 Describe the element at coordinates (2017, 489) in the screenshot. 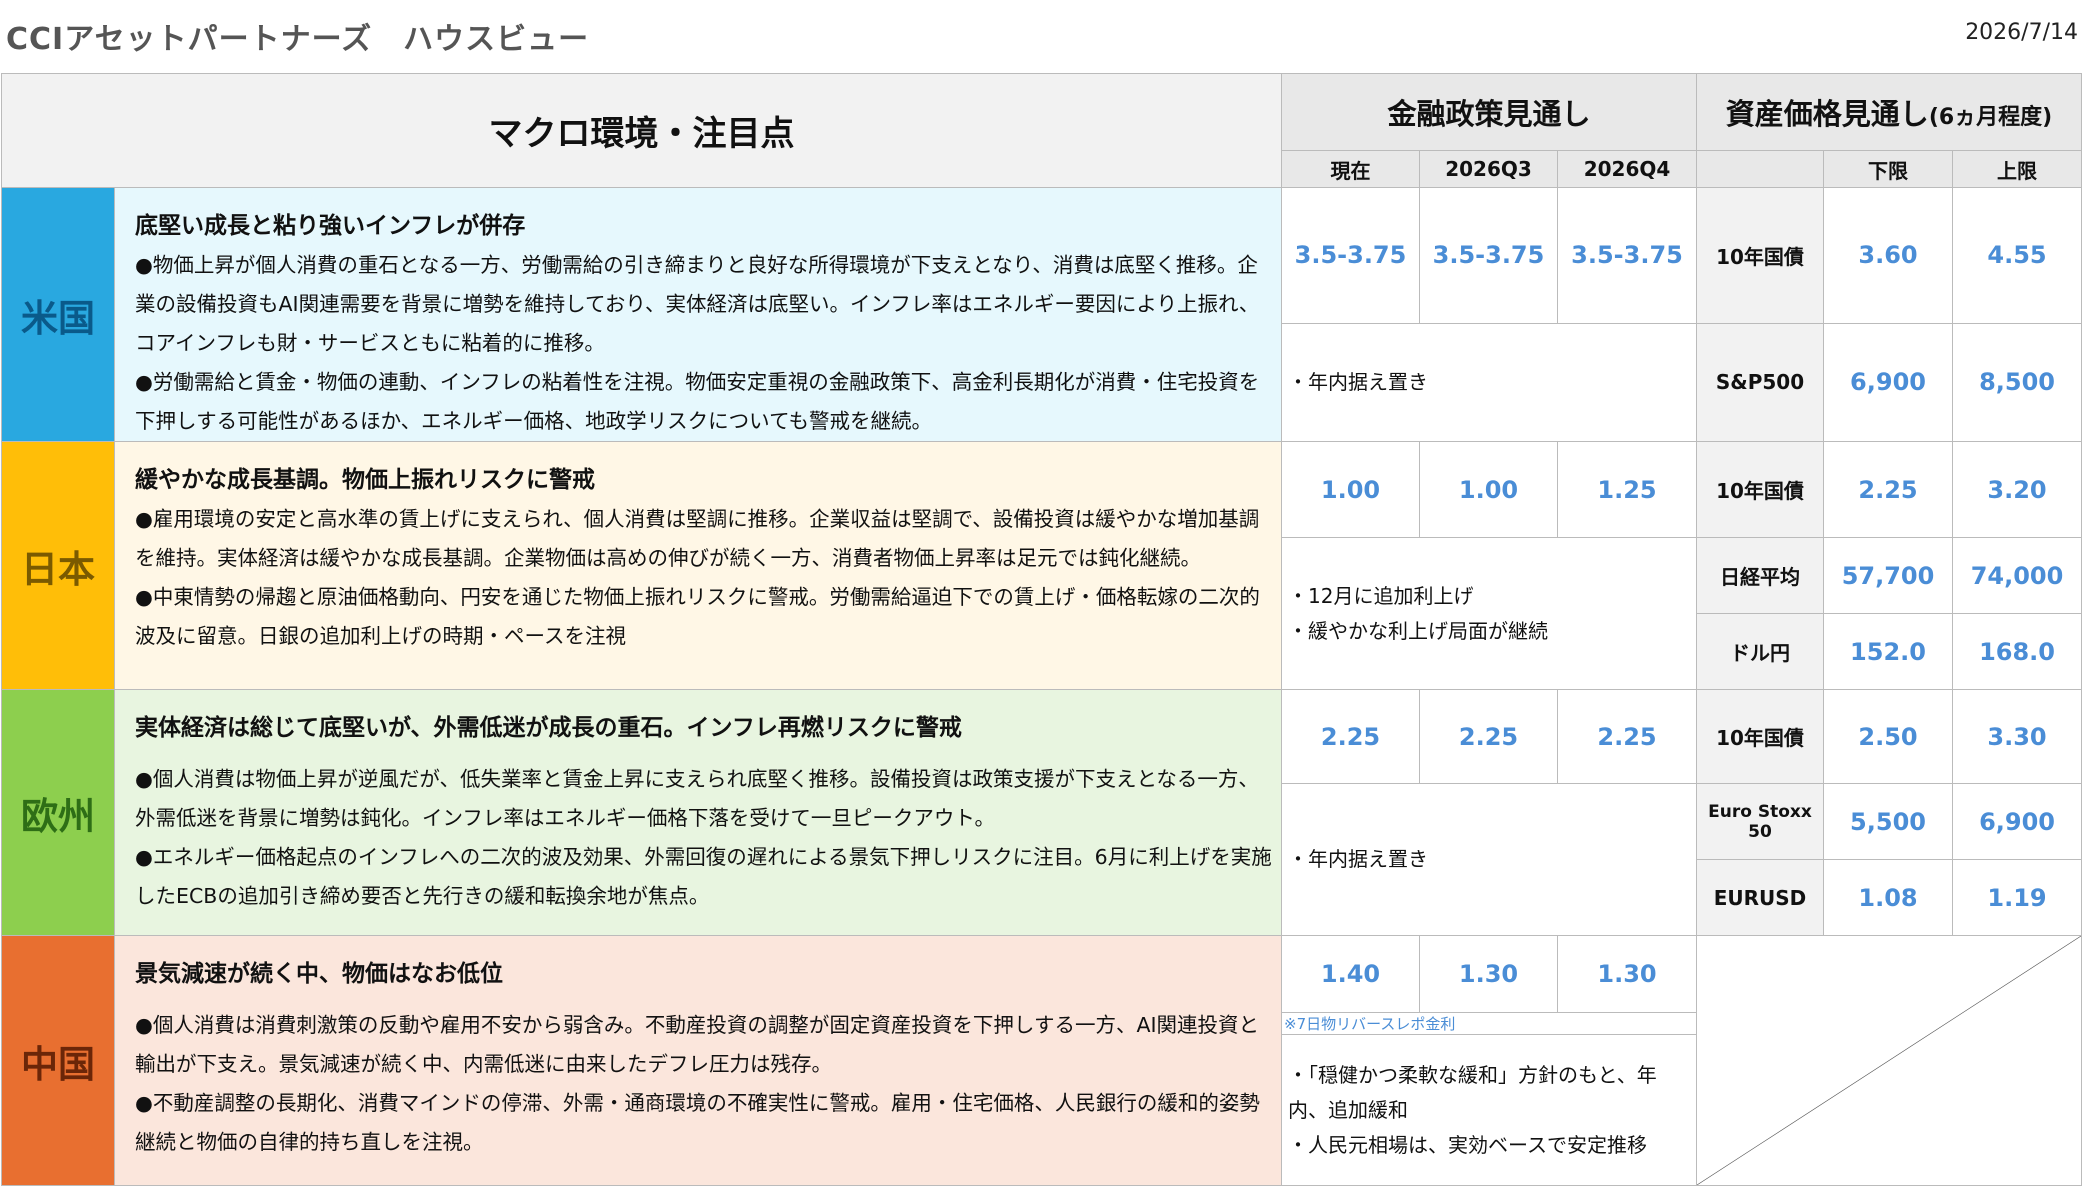

I see `asset-high: 3.20` at that location.